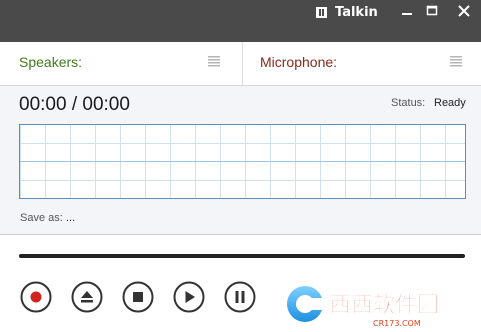  What do you see at coordinates (407, 12) in the screenshot?
I see `minimize-icon` at bounding box center [407, 12].